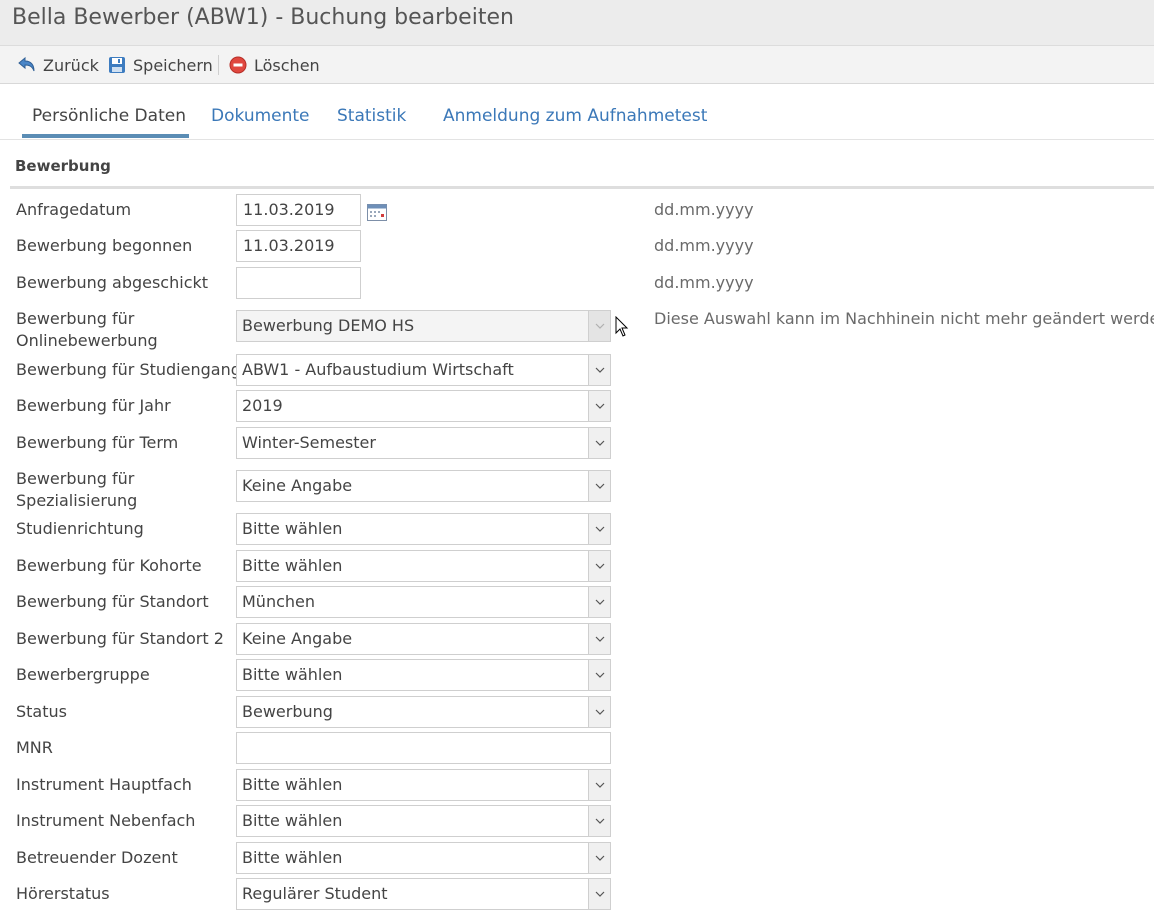 The width and height of the screenshot is (1154, 910). Describe the element at coordinates (238, 65) in the screenshot. I see `delete-circle-icon` at that location.